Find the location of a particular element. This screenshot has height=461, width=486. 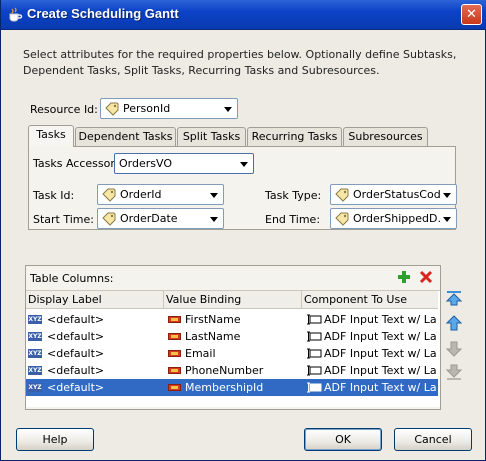

task-type-value: OrderStatusCode is located at coordinates (397, 194).